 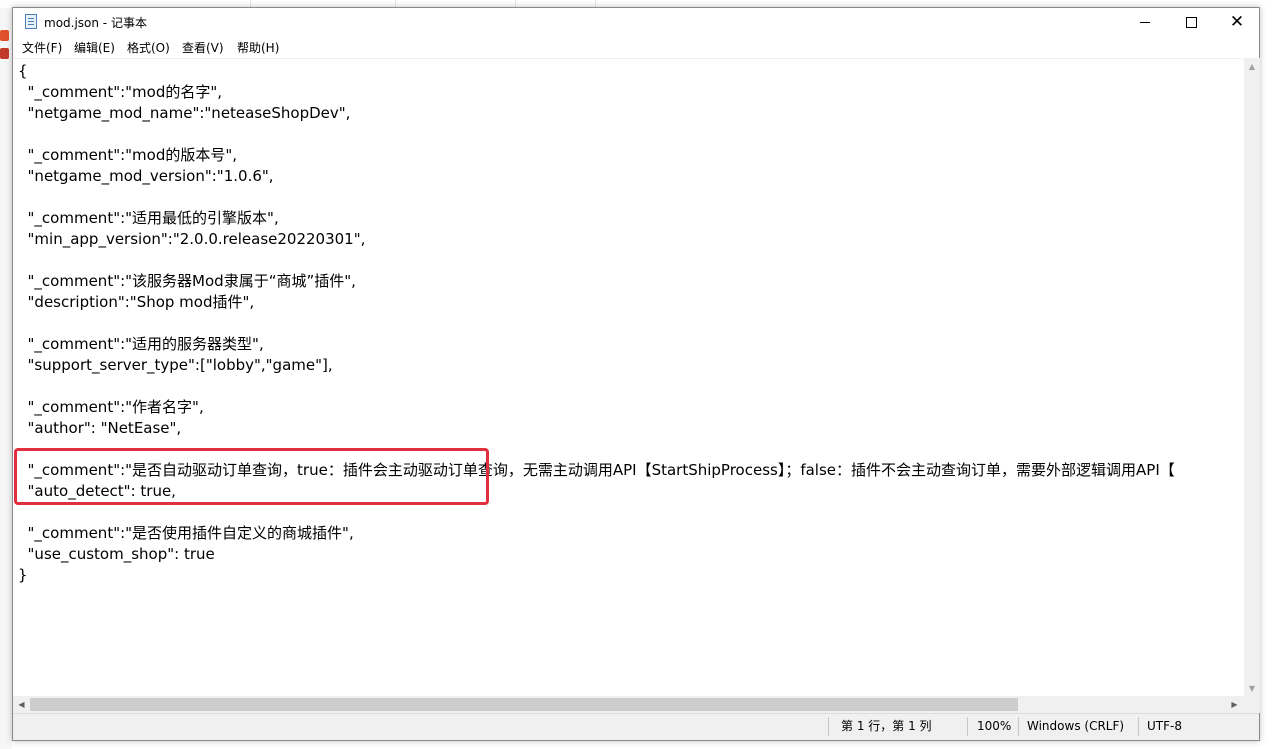 I want to click on code-line: "_comment":"该服务器Mod隶属于“商城”插件",, so click(x=187, y=281).